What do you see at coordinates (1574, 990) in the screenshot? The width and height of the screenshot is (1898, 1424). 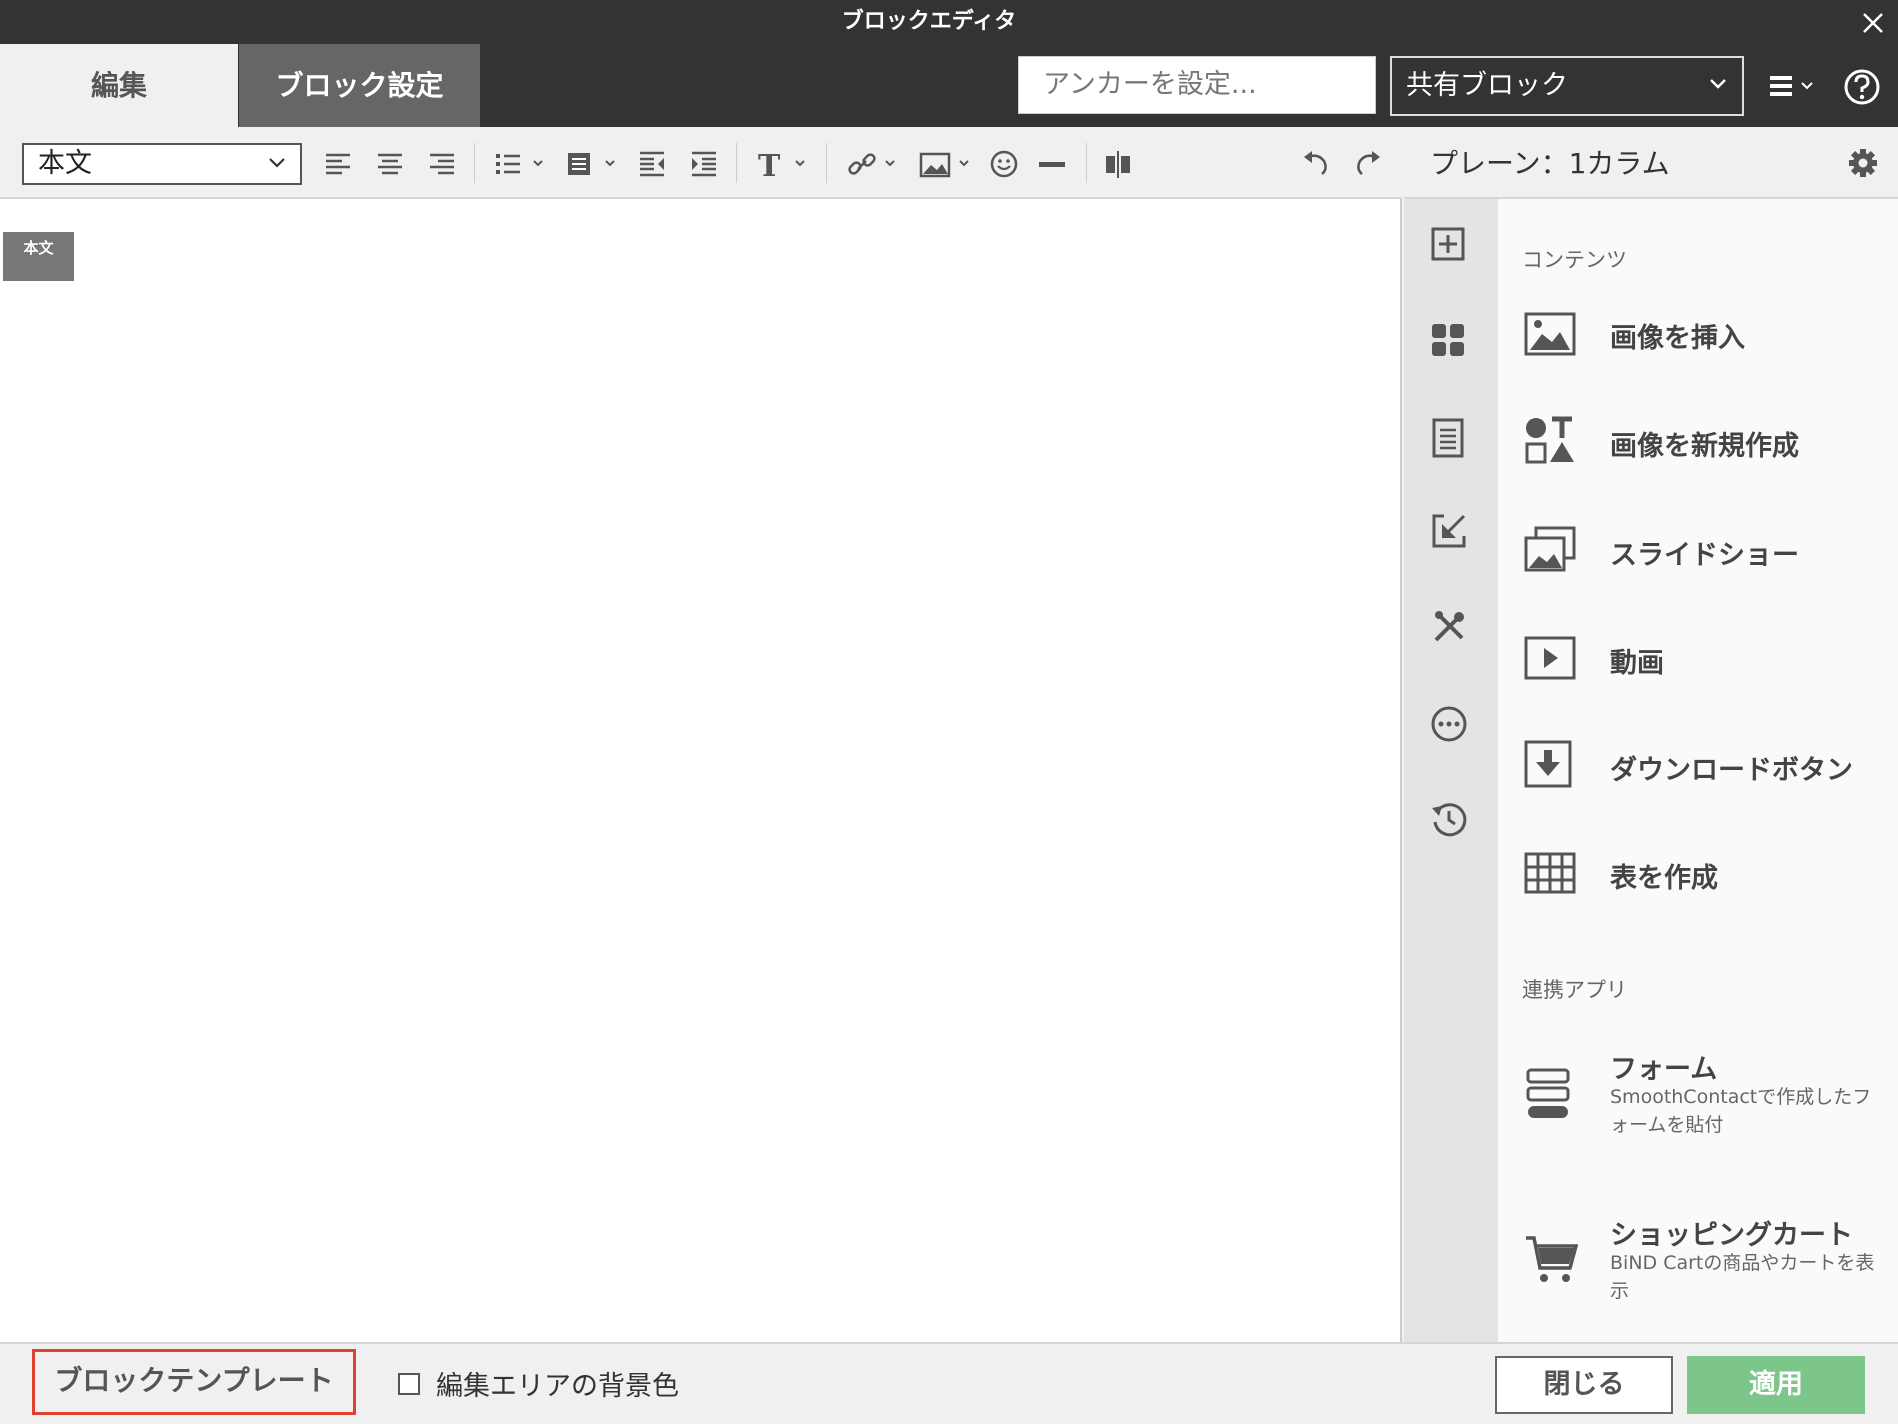 I see `apps-heading: 連携アプリ` at bounding box center [1574, 990].